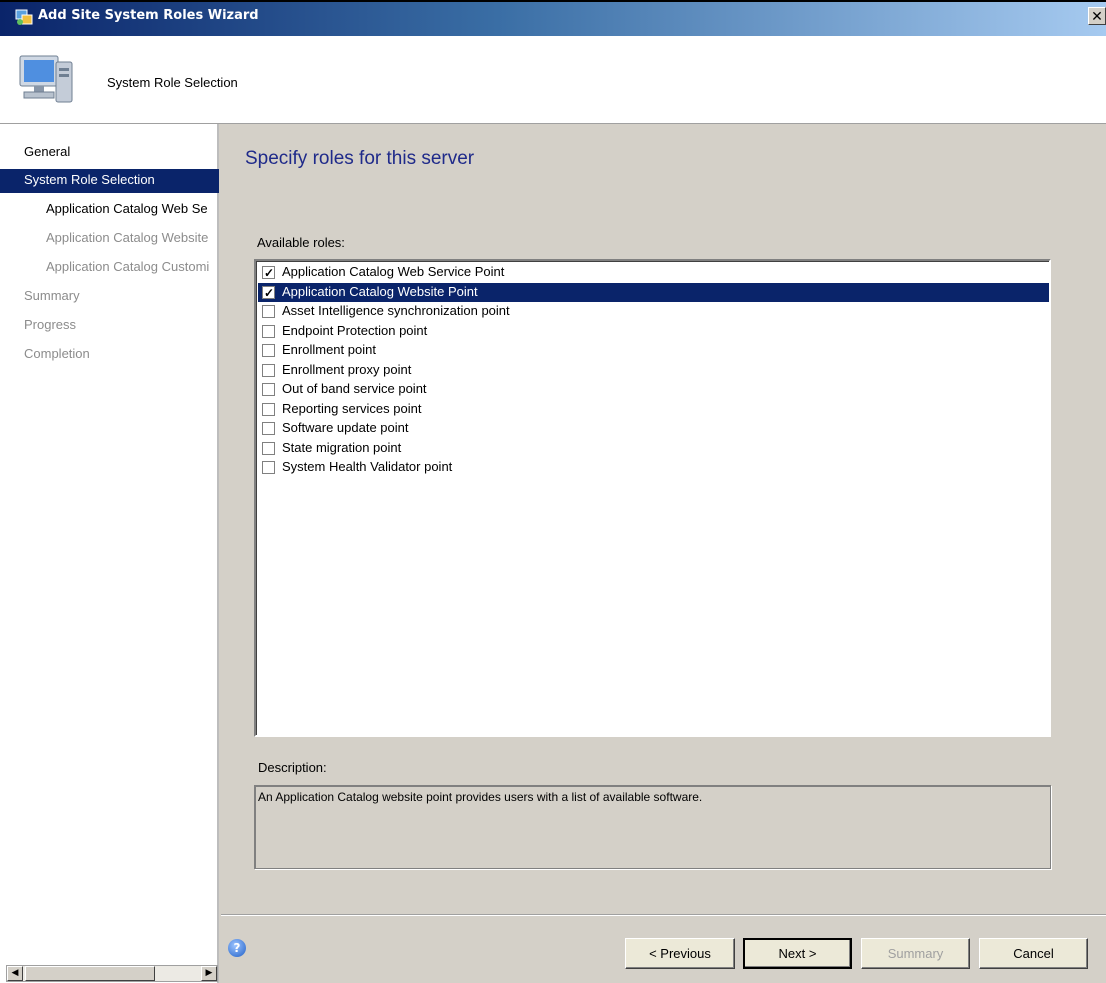 This screenshot has width=1106, height=983. What do you see at coordinates (24, 17) in the screenshot?
I see `wizard-app-icon` at bounding box center [24, 17].